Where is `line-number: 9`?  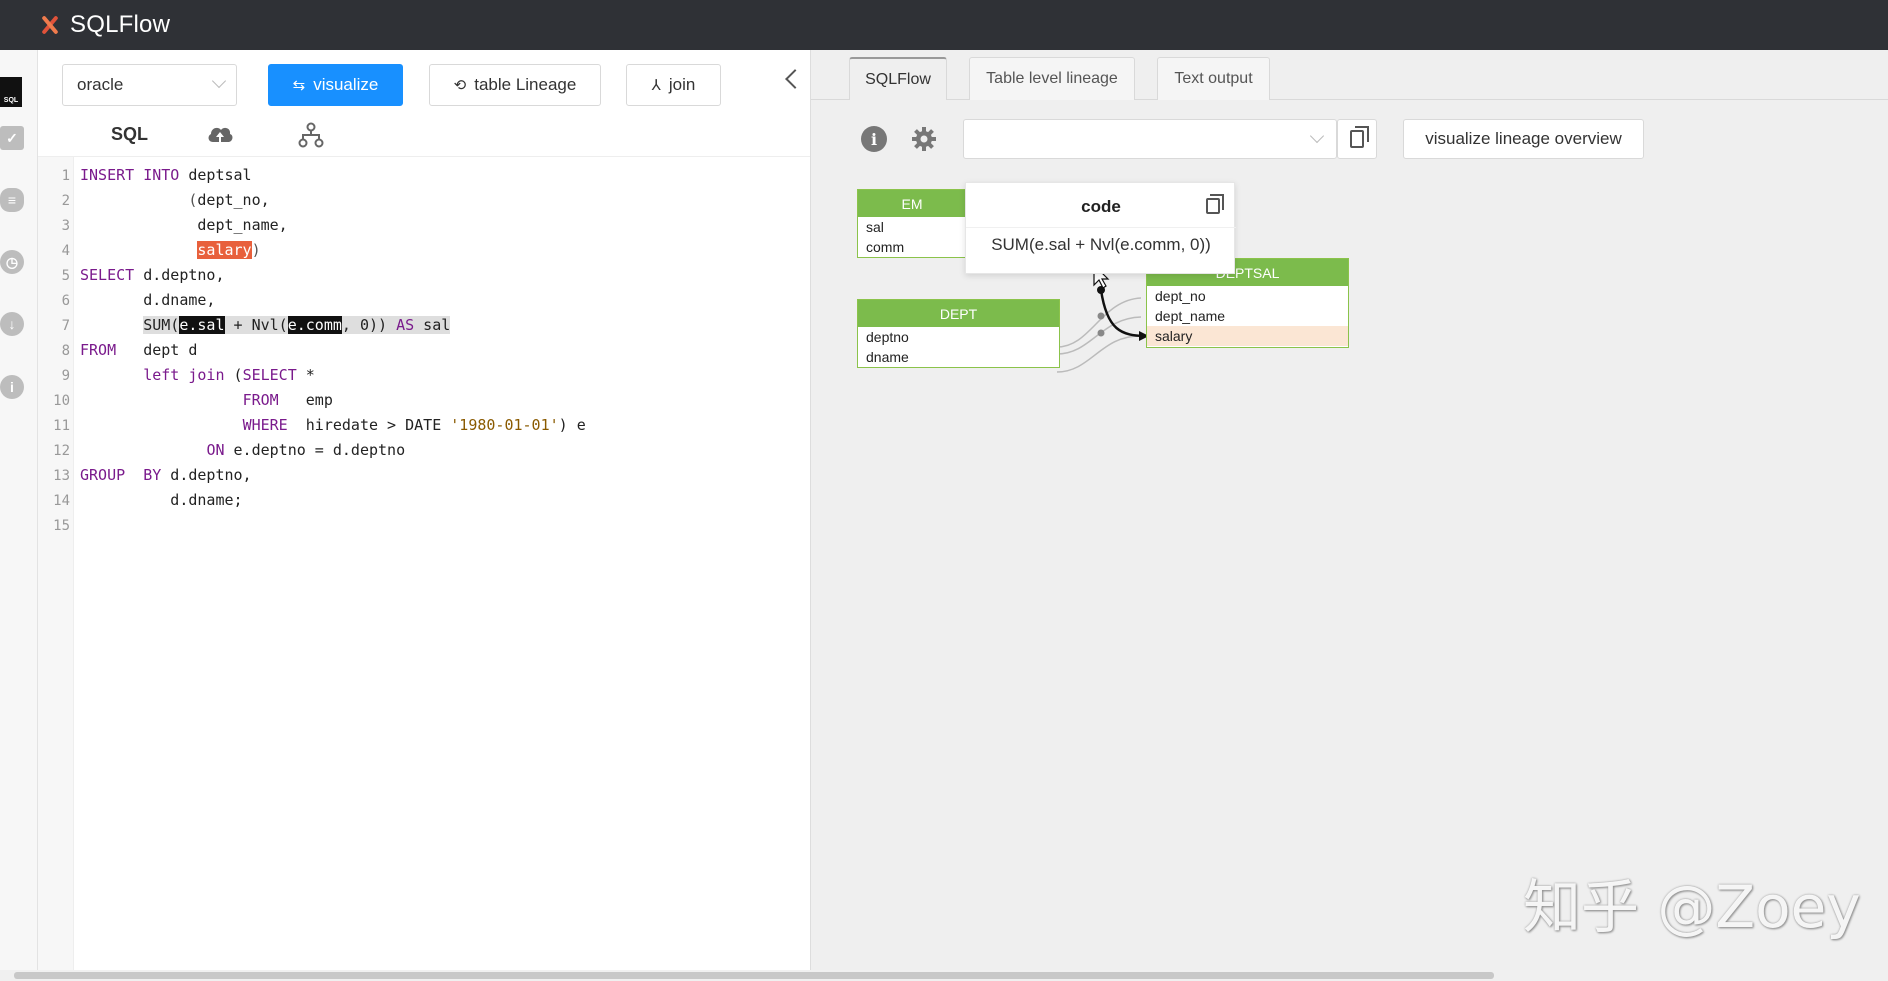 line-number: 9 is located at coordinates (65, 376).